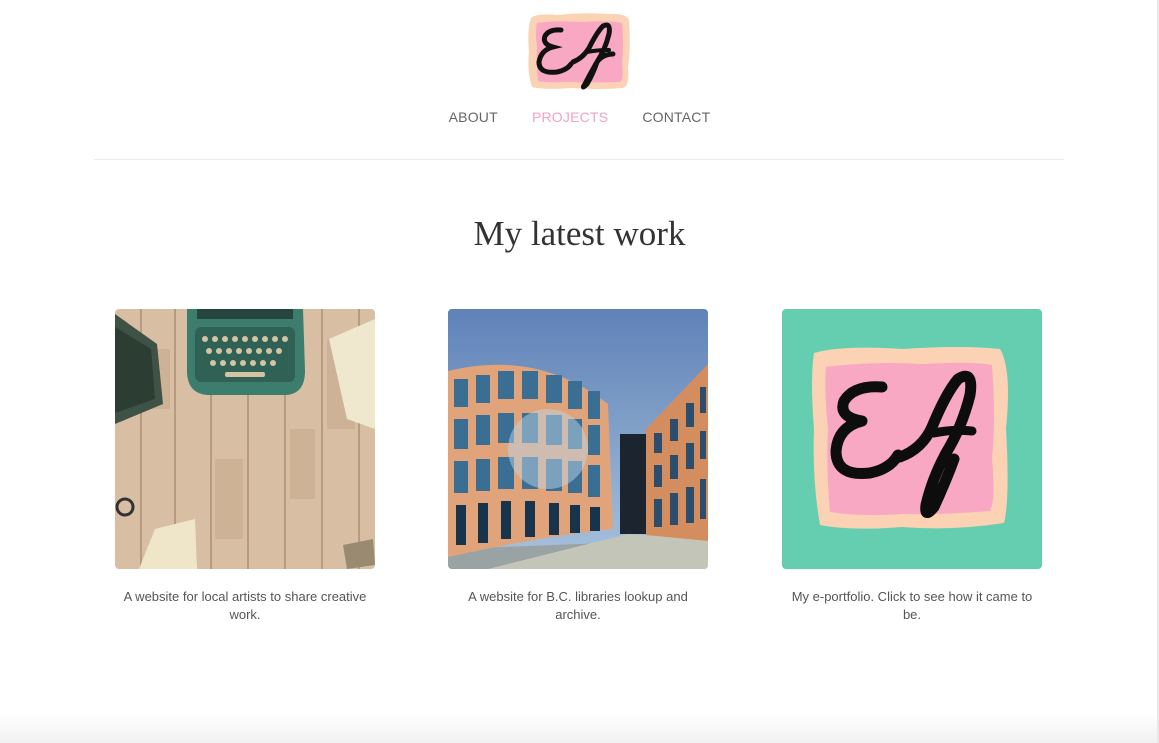 The height and width of the screenshot is (743, 1159). I want to click on project-image-library, so click(578, 439).